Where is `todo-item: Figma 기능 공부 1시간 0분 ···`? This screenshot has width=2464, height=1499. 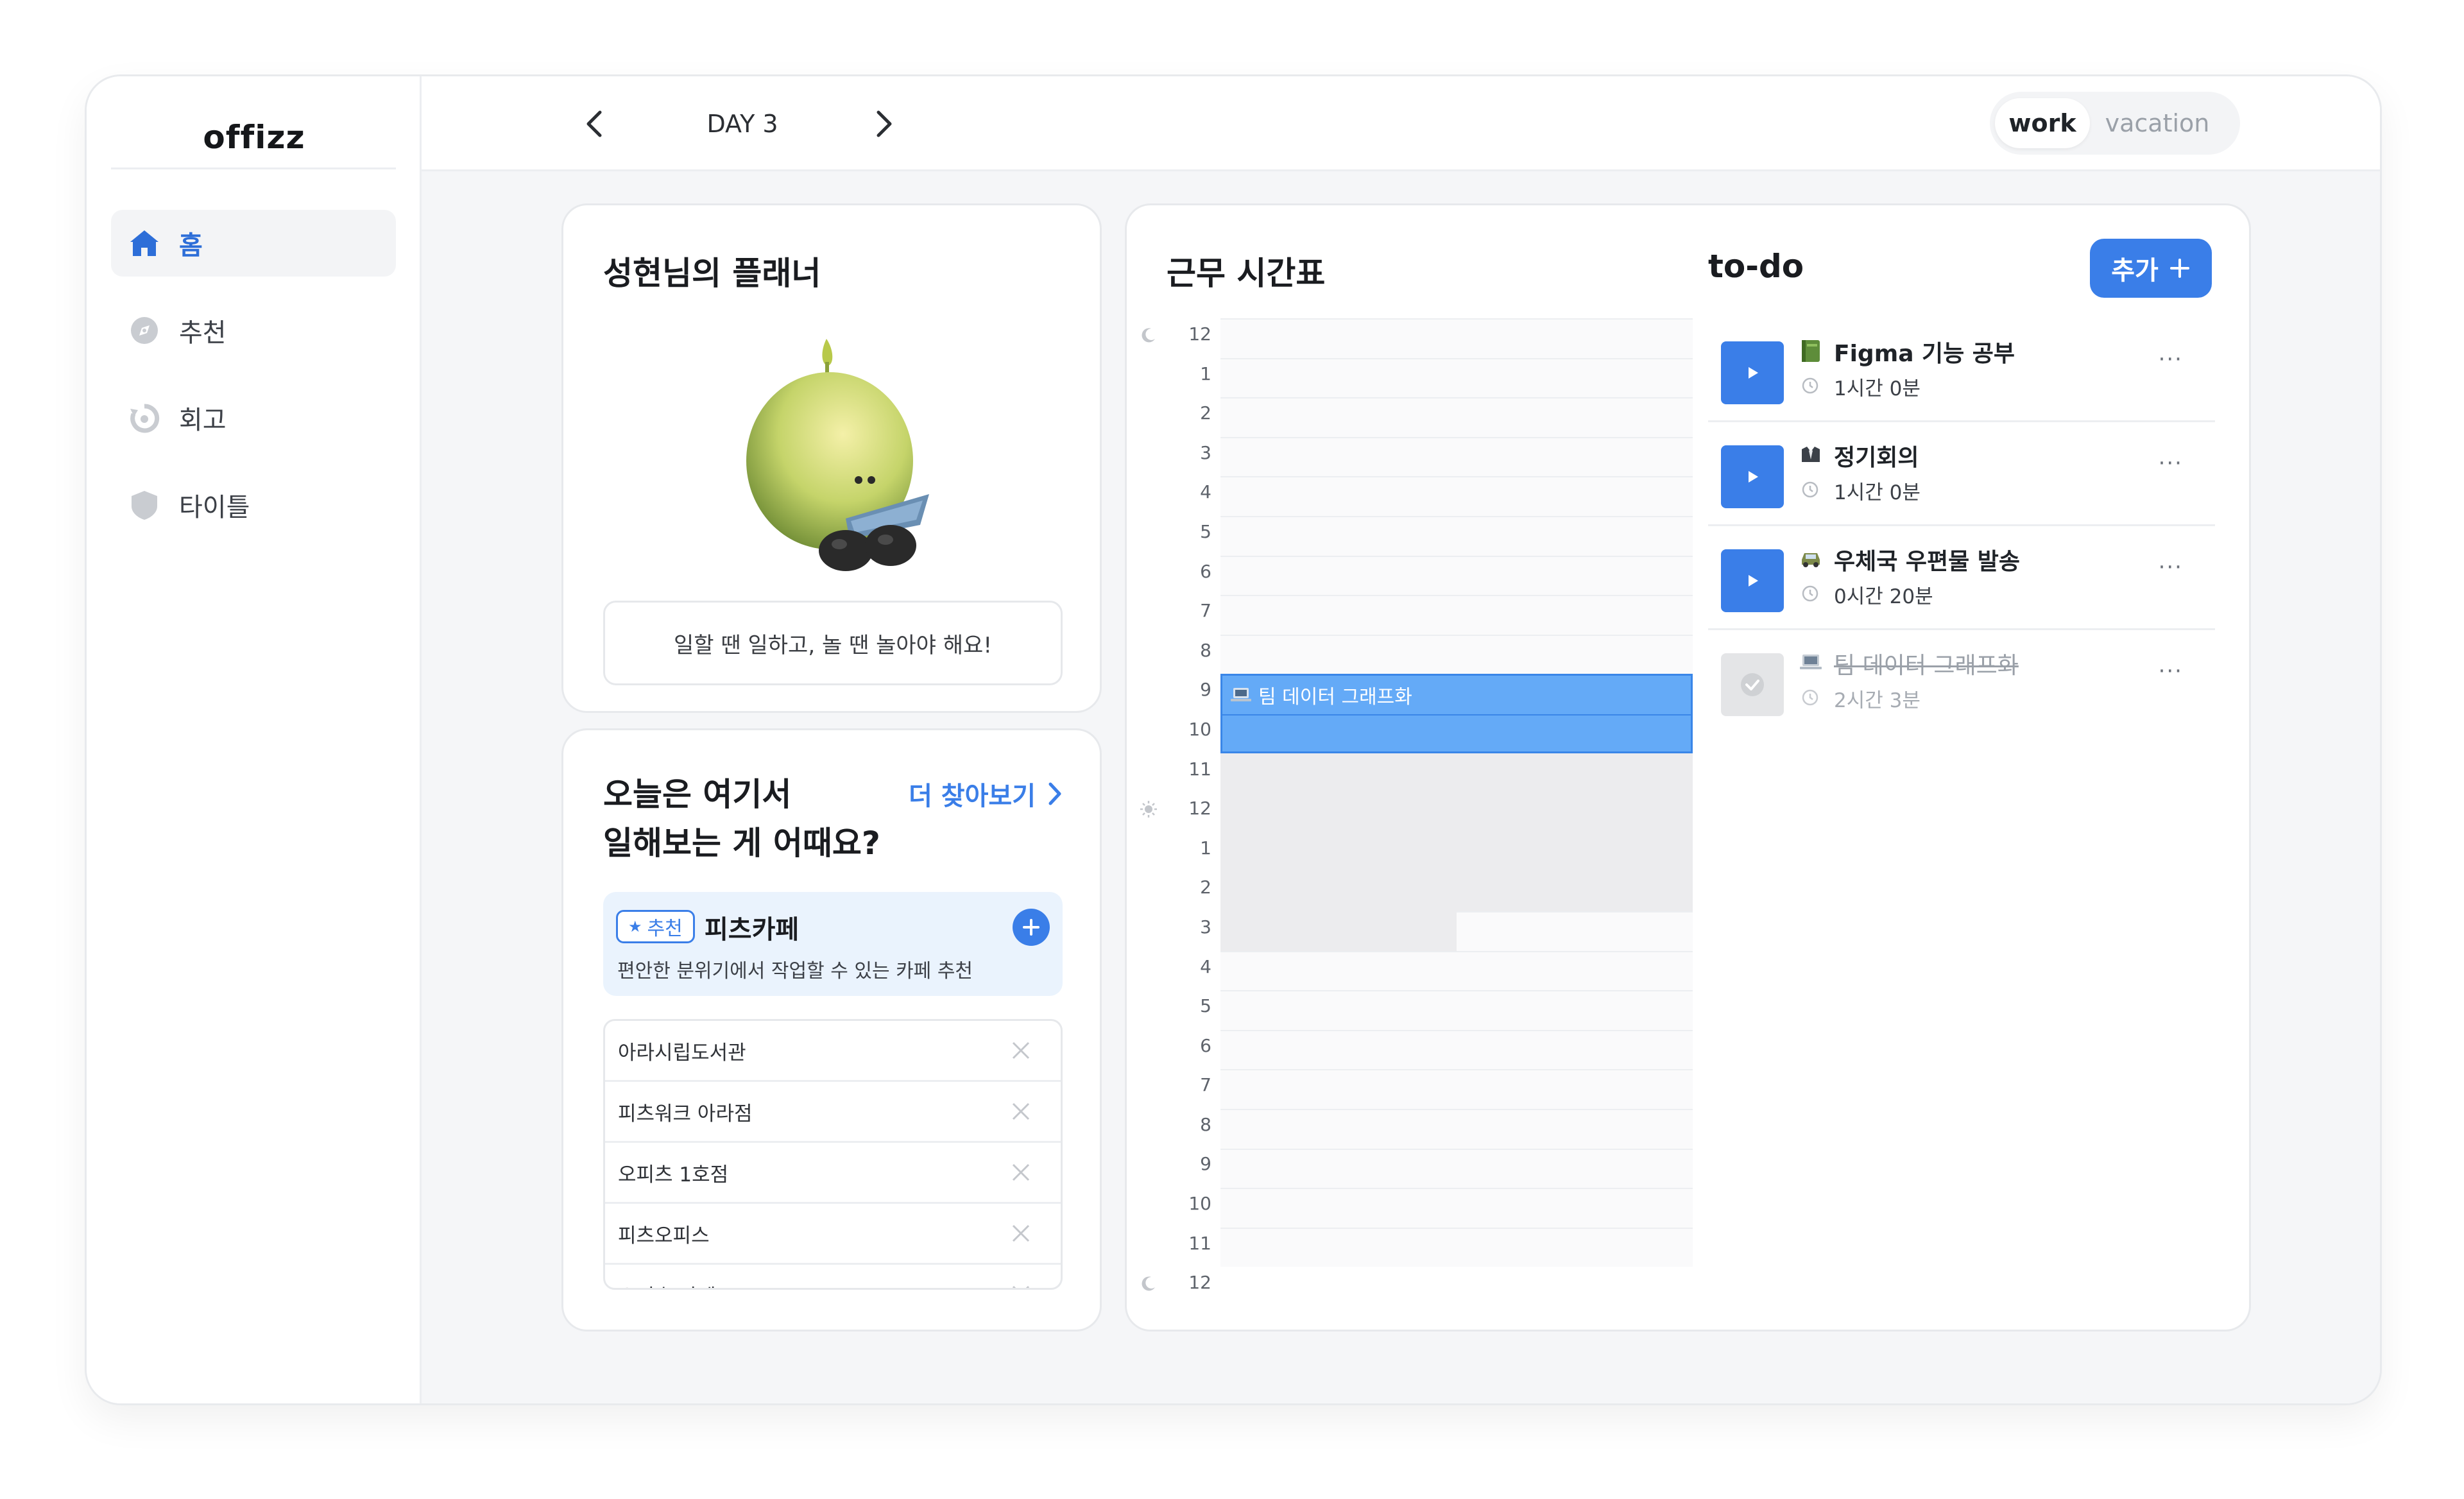
todo-item: Figma 기능 공부 1시간 0분 ··· is located at coordinates (1962, 370).